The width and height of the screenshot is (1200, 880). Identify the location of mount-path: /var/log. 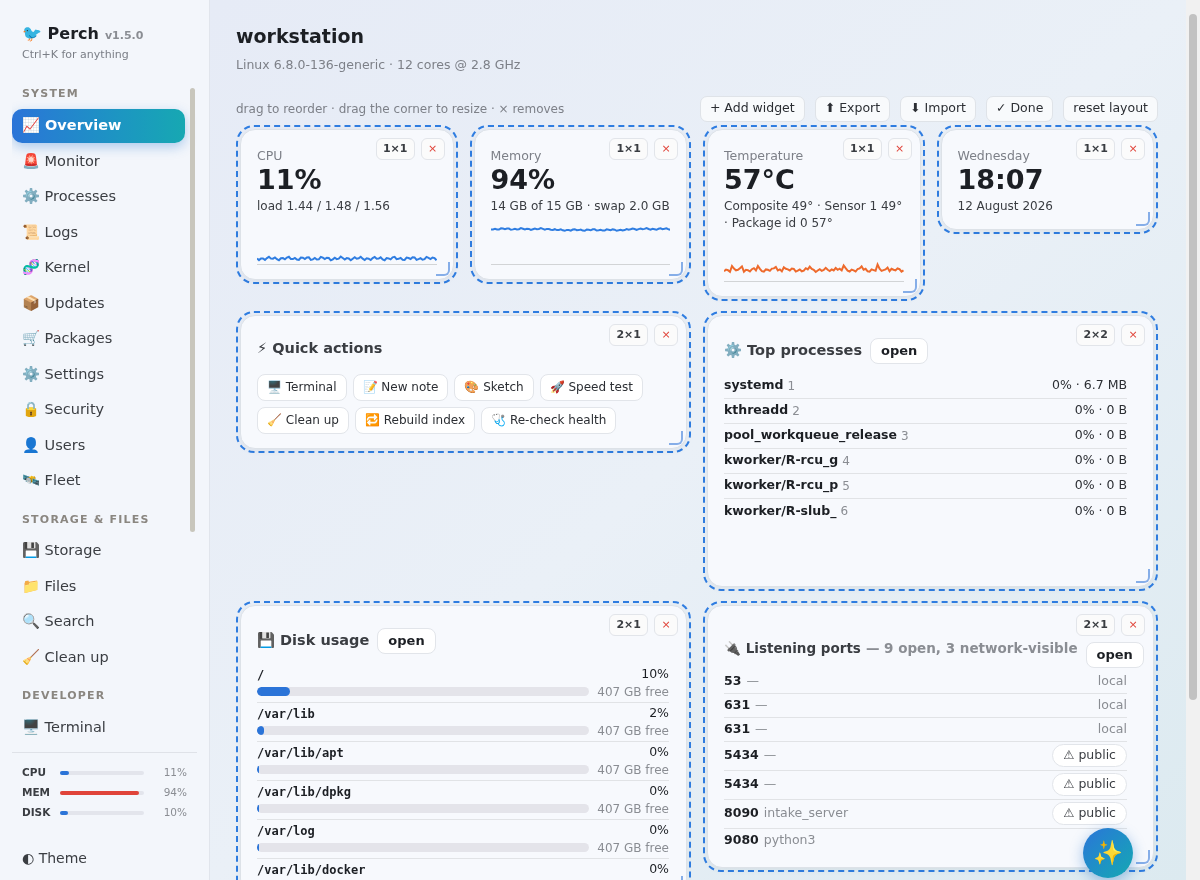
(286, 831).